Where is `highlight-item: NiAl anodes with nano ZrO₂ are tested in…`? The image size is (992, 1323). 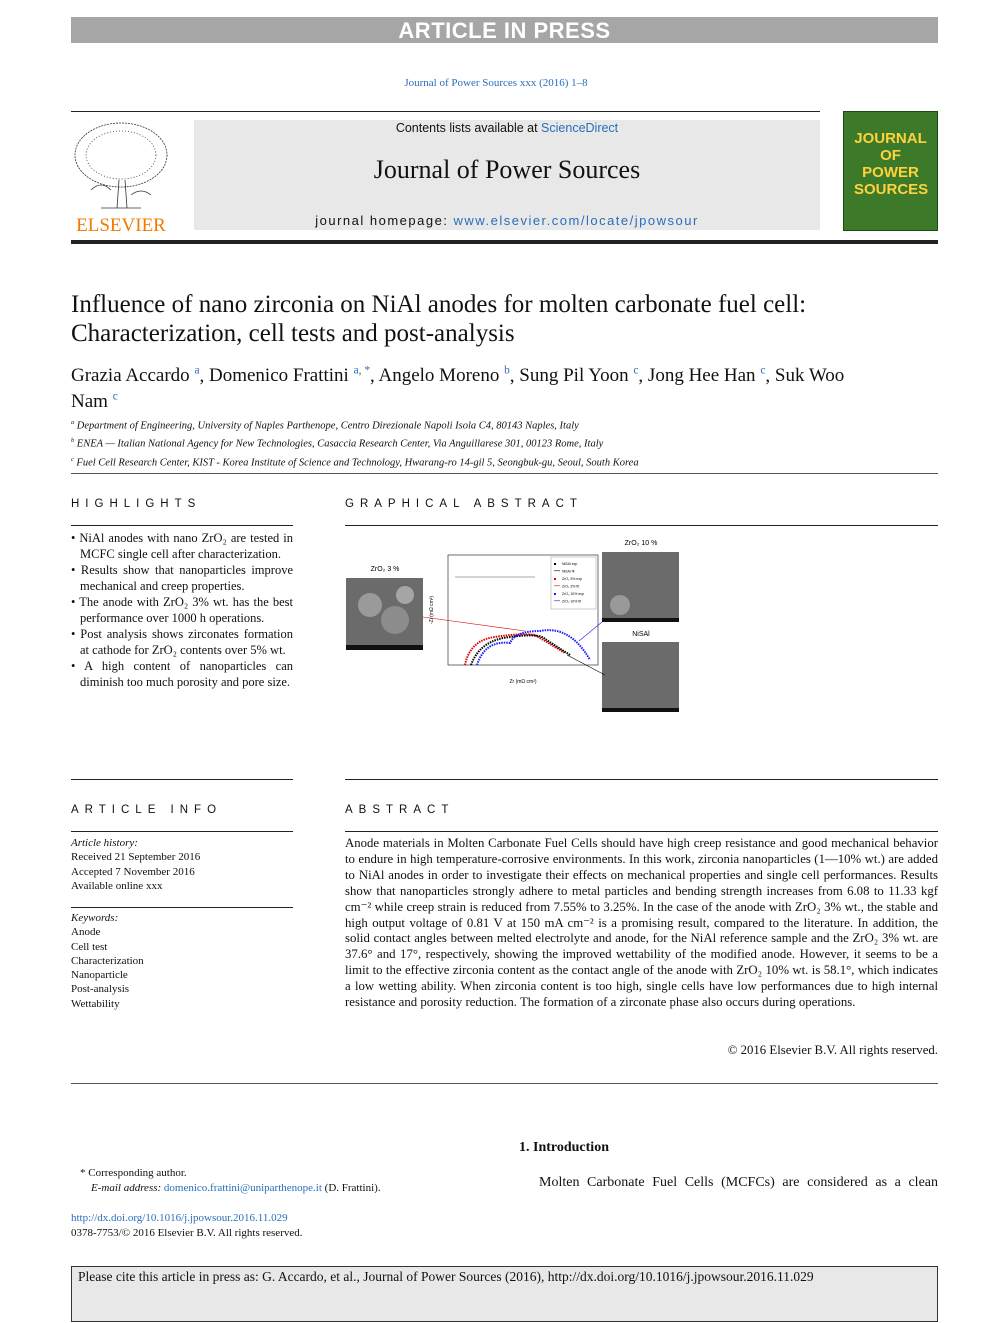 highlight-item: NiAl anodes with nano ZrO₂ are tested in… is located at coordinates (182, 546).